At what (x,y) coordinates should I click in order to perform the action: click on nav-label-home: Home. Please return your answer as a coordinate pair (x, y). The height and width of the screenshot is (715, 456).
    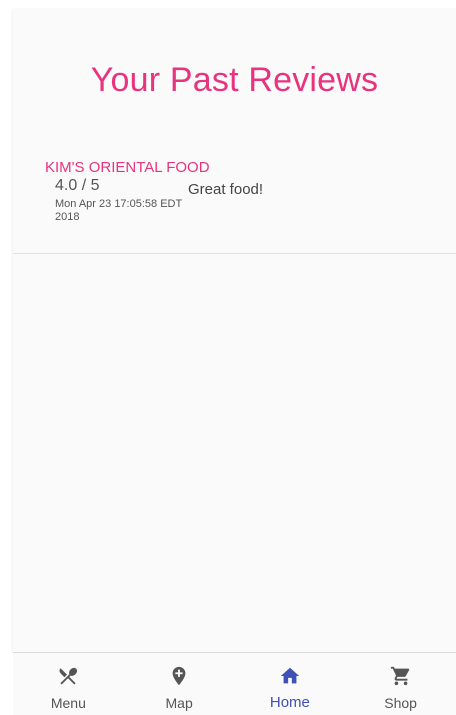
    Looking at the image, I should click on (289, 702).